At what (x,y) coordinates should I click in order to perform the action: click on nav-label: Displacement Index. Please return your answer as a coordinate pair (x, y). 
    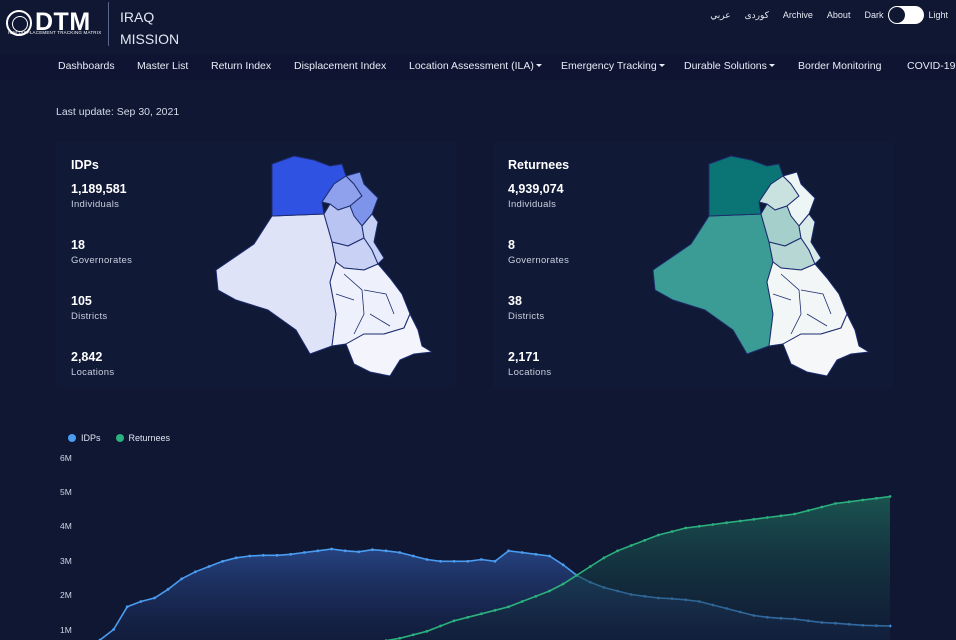
    Looking at the image, I should click on (340, 66).